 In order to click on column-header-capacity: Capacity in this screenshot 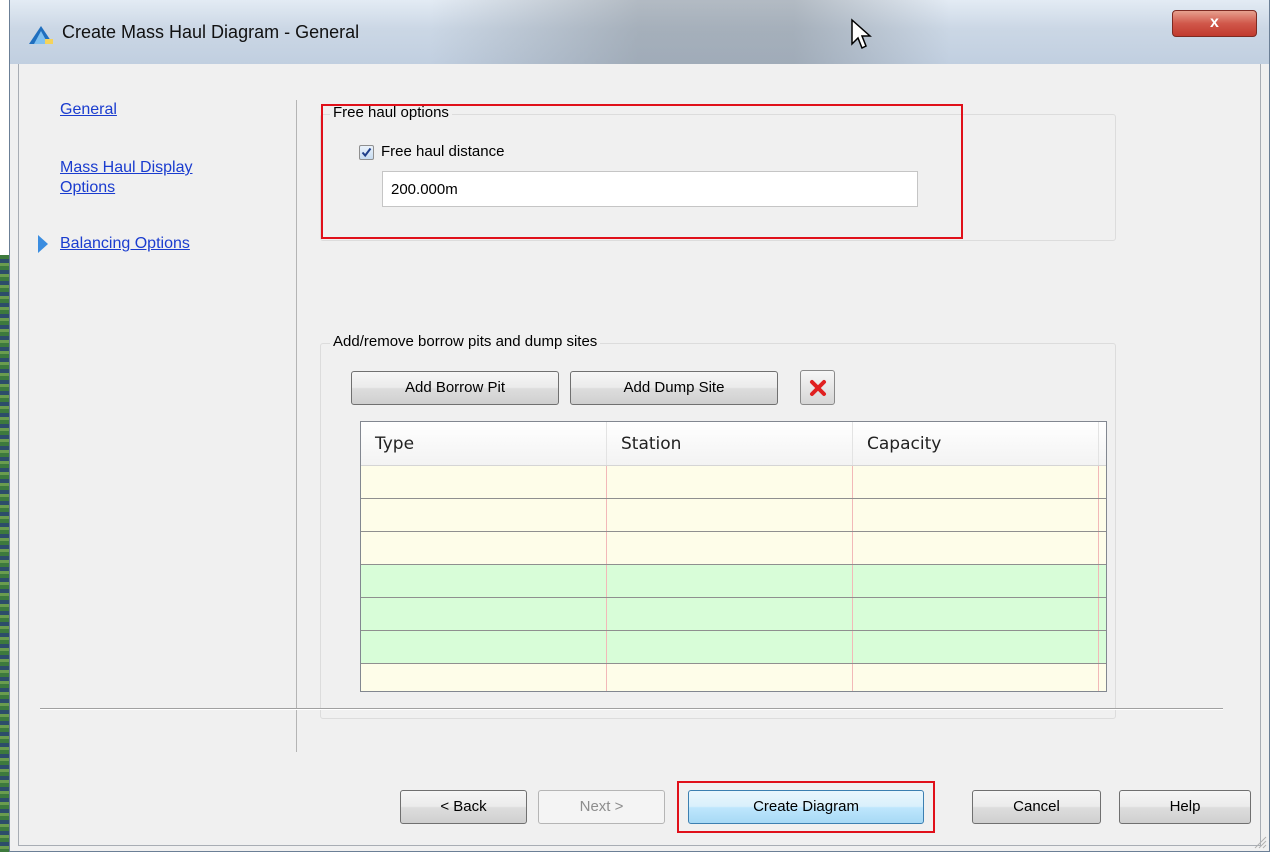, I will do `click(976, 443)`.